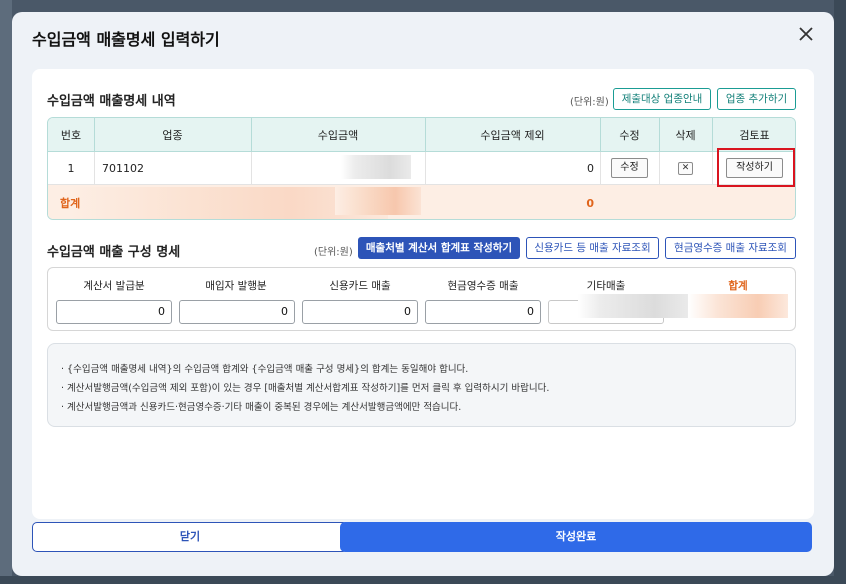  What do you see at coordinates (754, 135) in the screenshot?
I see `col-header-review: 검토표` at bounding box center [754, 135].